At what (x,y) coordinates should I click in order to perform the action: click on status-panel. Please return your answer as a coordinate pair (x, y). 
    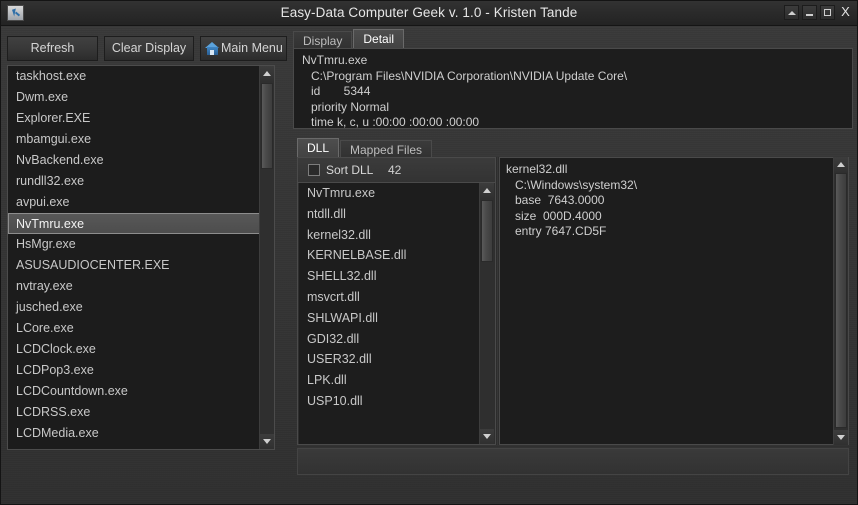
    Looking at the image, I should click on (573, 461).